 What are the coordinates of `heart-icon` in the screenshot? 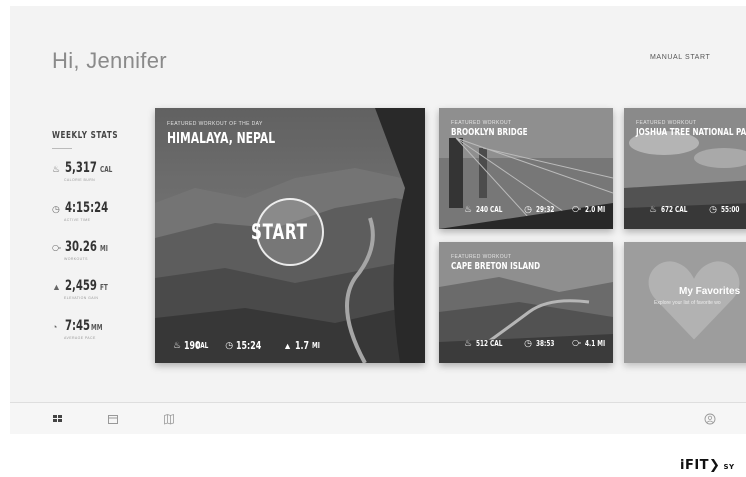 It's located at (694, 300).